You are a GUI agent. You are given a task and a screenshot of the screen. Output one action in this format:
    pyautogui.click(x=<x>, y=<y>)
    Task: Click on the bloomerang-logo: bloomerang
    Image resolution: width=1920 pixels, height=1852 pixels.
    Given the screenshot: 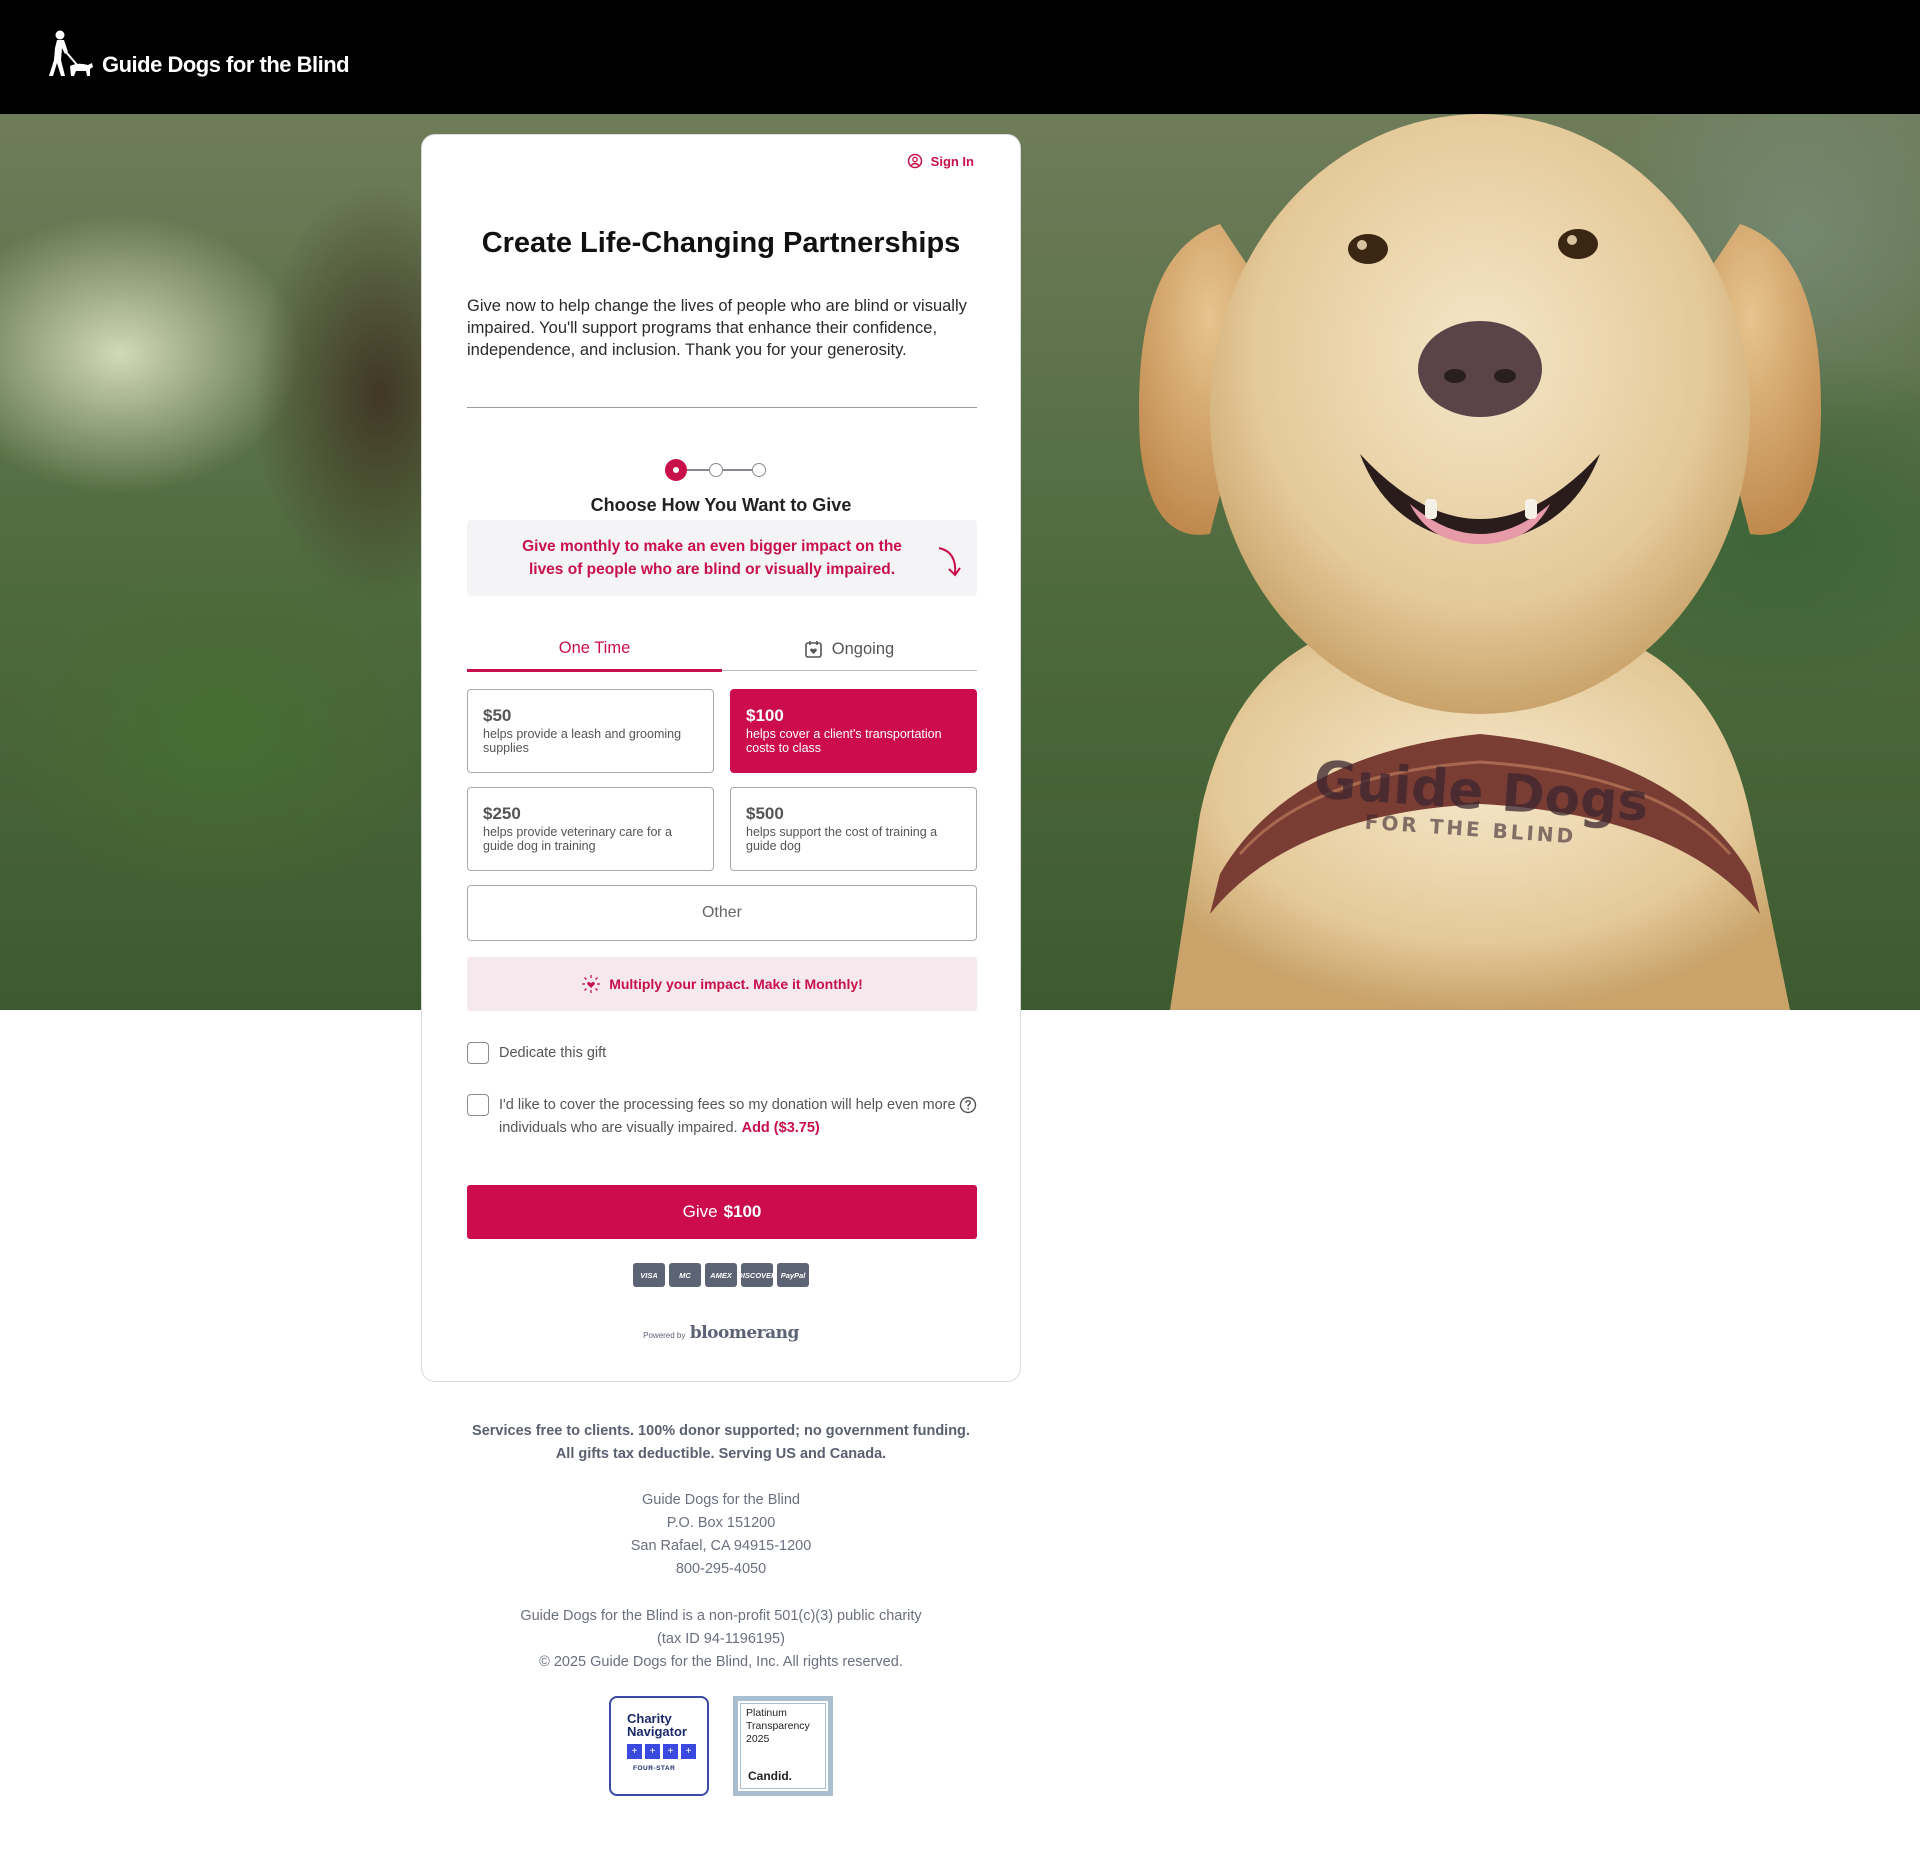 What is the action you would take?
    pyautogui.click(x=744, y=1333)
    